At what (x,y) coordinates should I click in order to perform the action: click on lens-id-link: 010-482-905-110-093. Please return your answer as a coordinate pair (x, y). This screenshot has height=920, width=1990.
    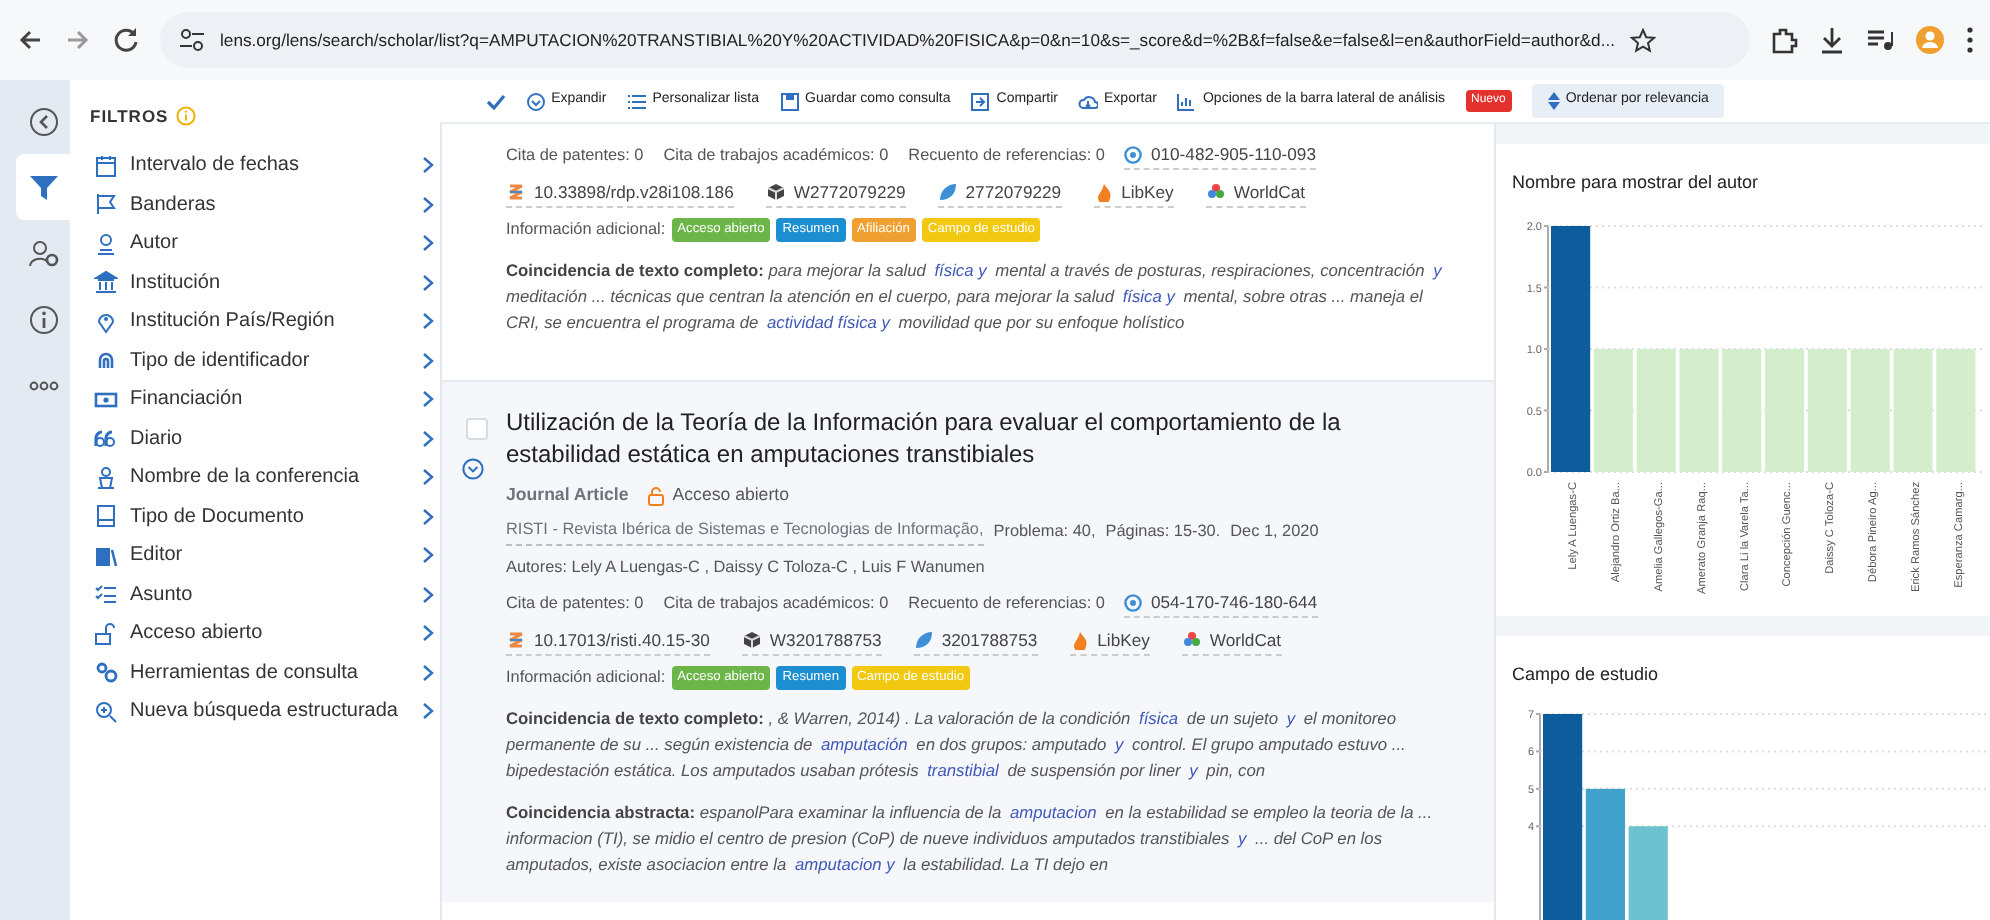
    Looking at the image, I should click on (1220, 156).